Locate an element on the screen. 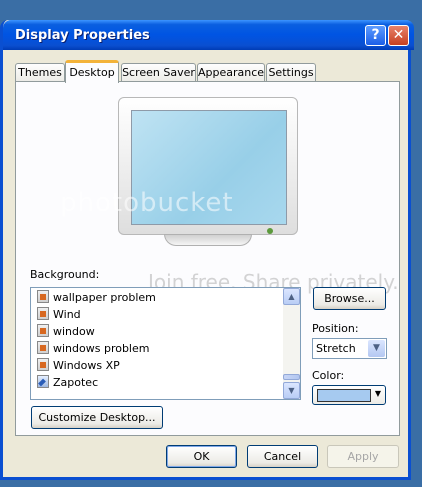 The height and width of the screenshot is (487, 422). list-item-label: Wind is located at coordinates (67, 314).